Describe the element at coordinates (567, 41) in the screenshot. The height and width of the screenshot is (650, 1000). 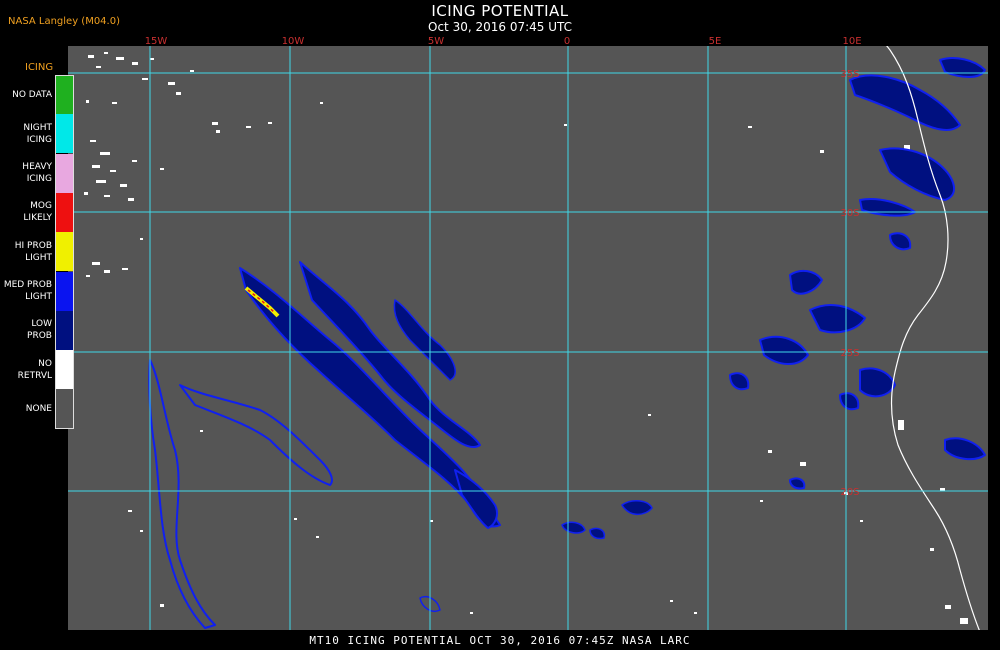
I see `lon-label-0: 0` at that location.